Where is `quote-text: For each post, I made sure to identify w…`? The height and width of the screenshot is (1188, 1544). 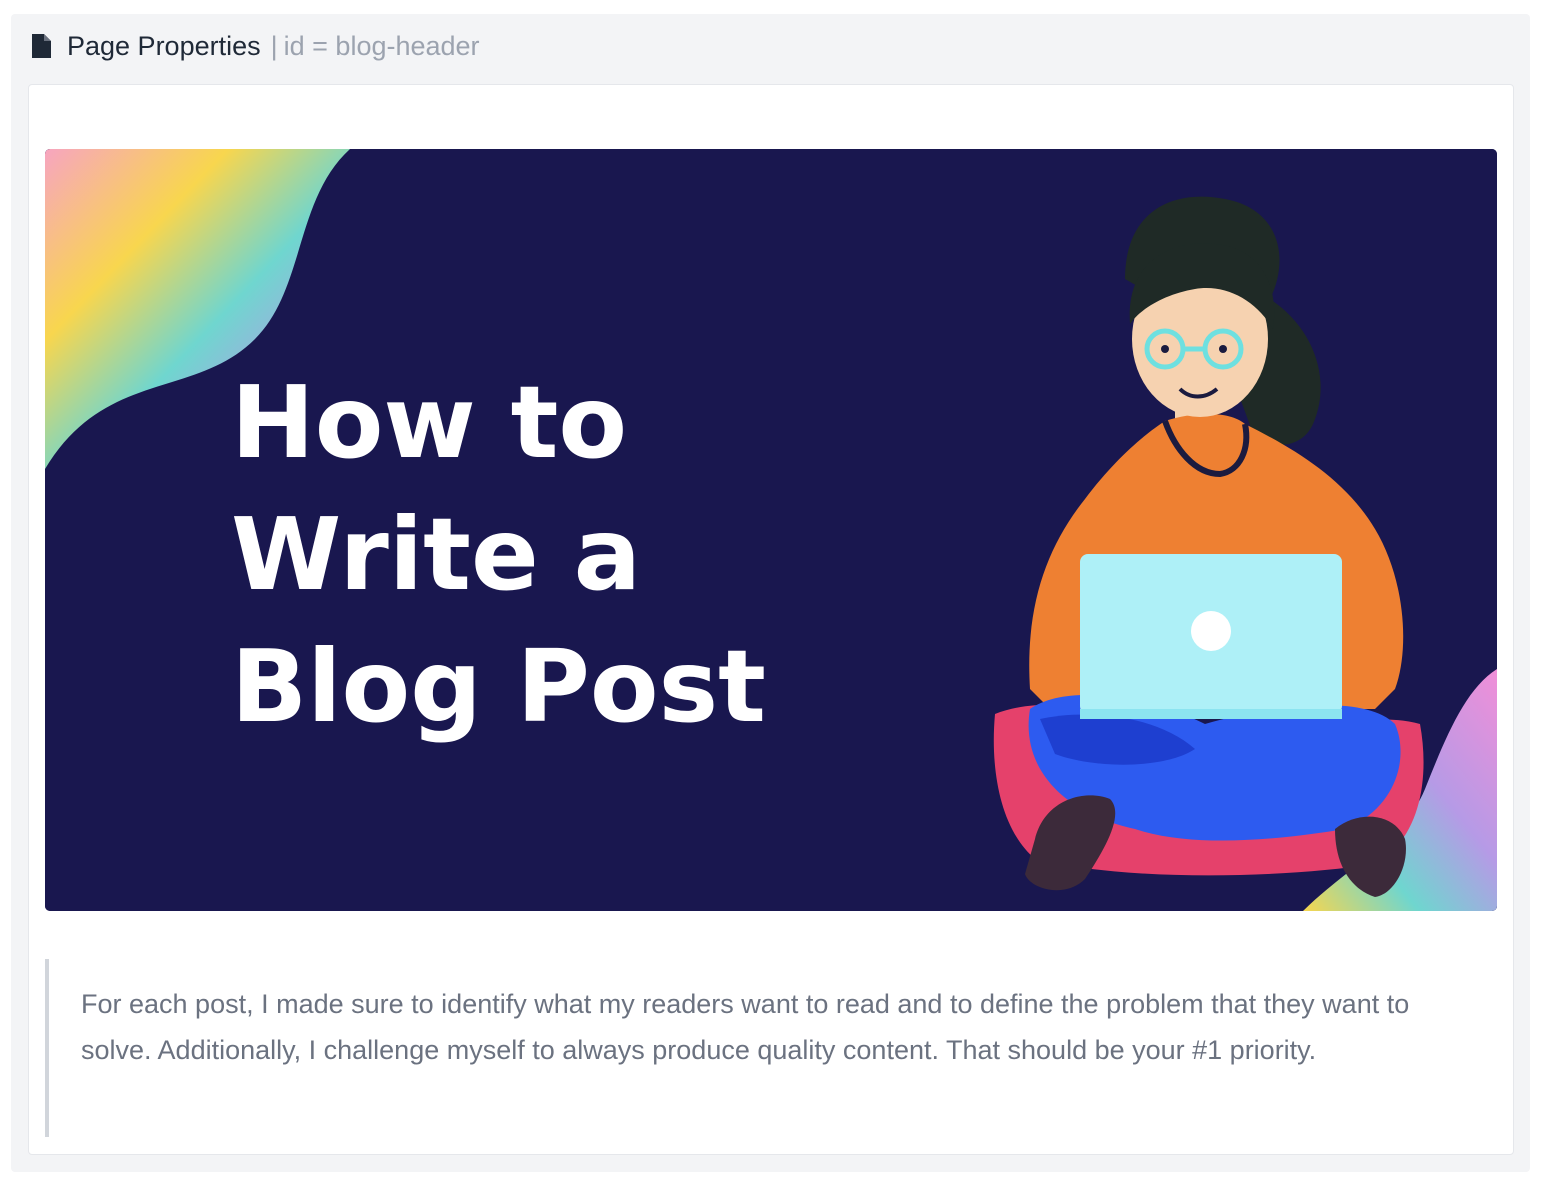 quote-text: For each post, I made sure to identify w… is located at coordinates (745, 1027).